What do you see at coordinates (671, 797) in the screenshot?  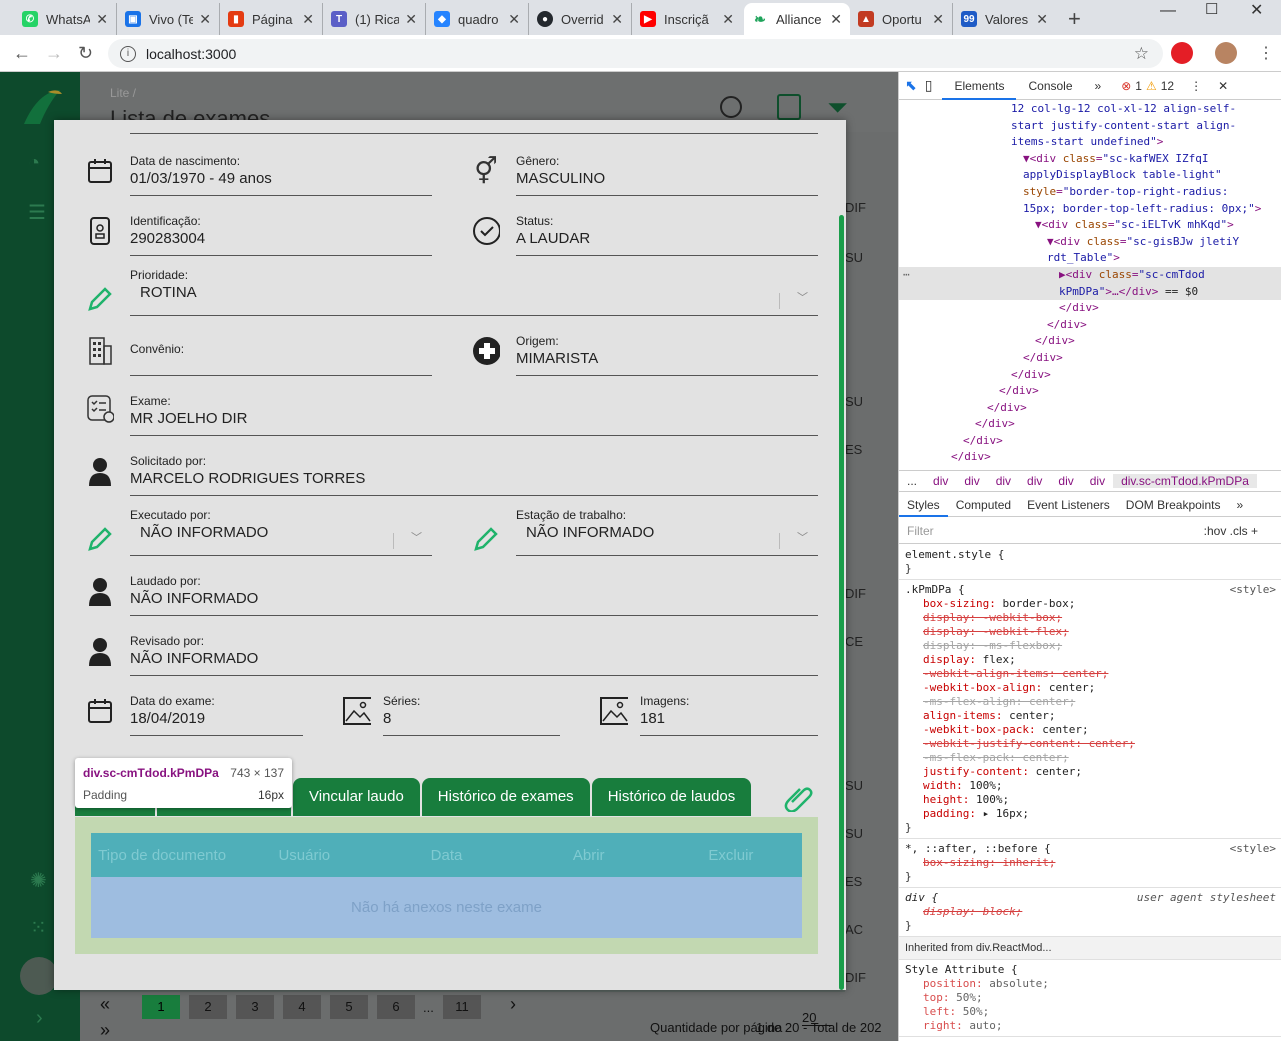 I see `tab-historico-laudos: Histórico de laudos` at bounding box center [671, 797].